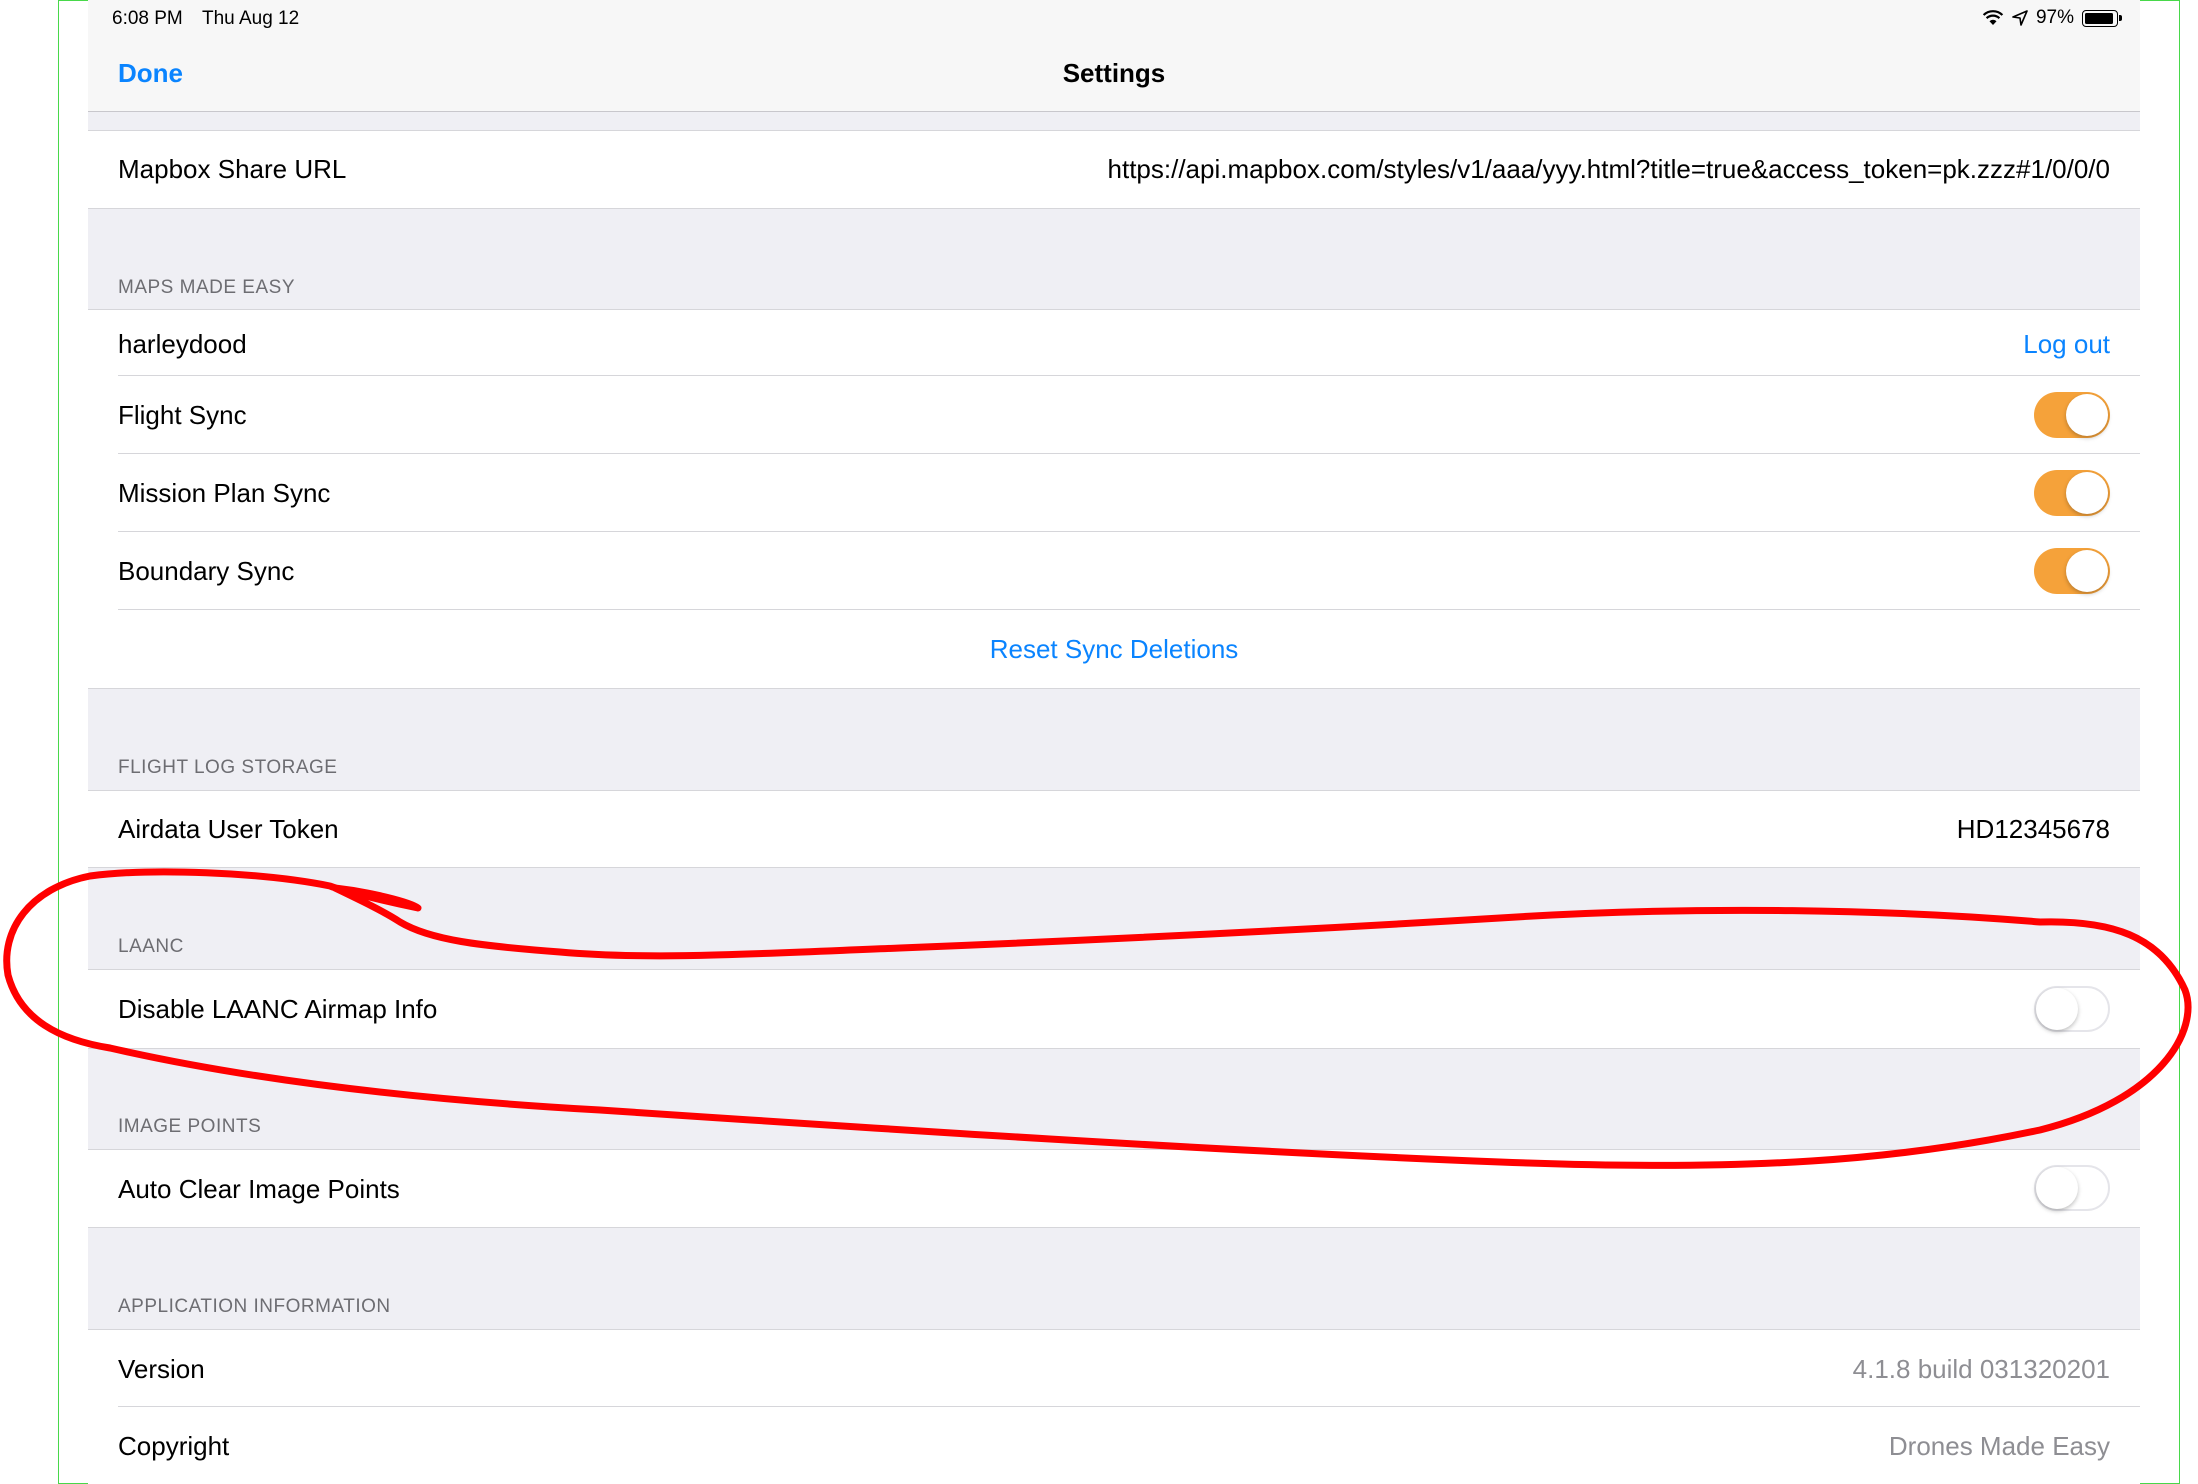 Image resolution: width=2198 pixels, height=1484 pixels. What do you see at coordinates (1993, 17) in the screenshot?
I see `wifi-icon` at bounding box center [1993, 17].